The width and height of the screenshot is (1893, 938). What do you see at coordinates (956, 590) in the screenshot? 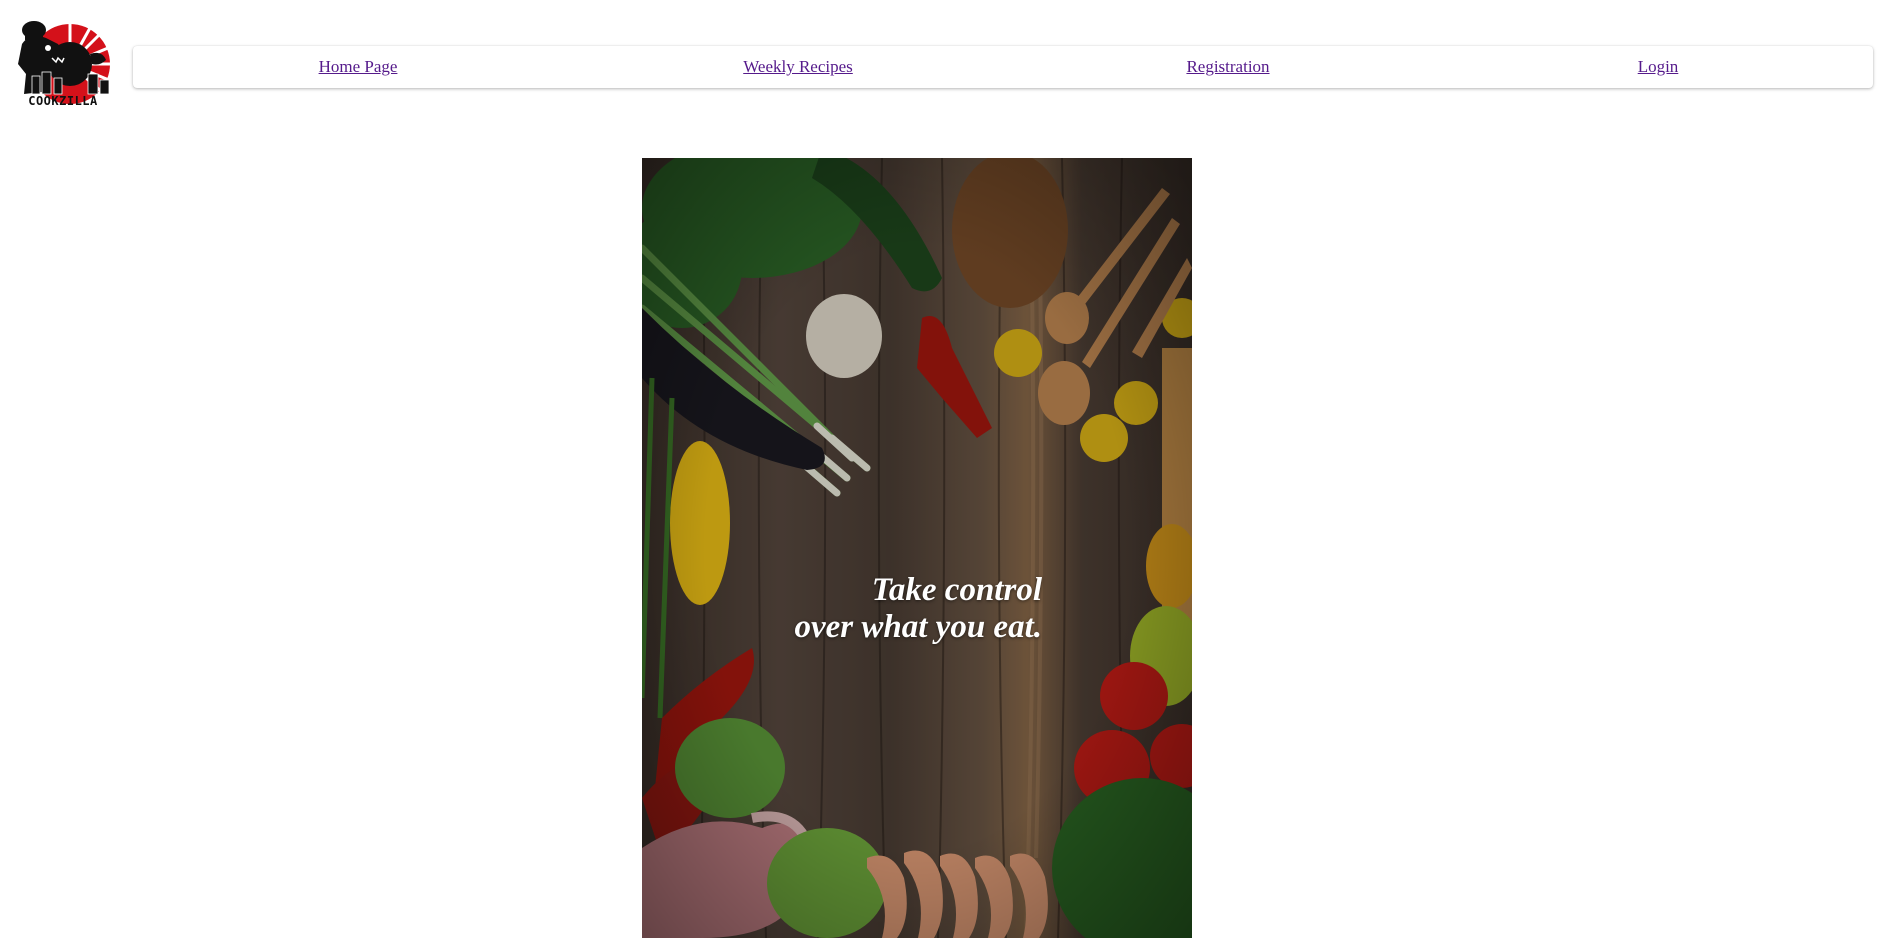
I see `hero-tagline-line1: Take control` at bounding box center [956, 590].